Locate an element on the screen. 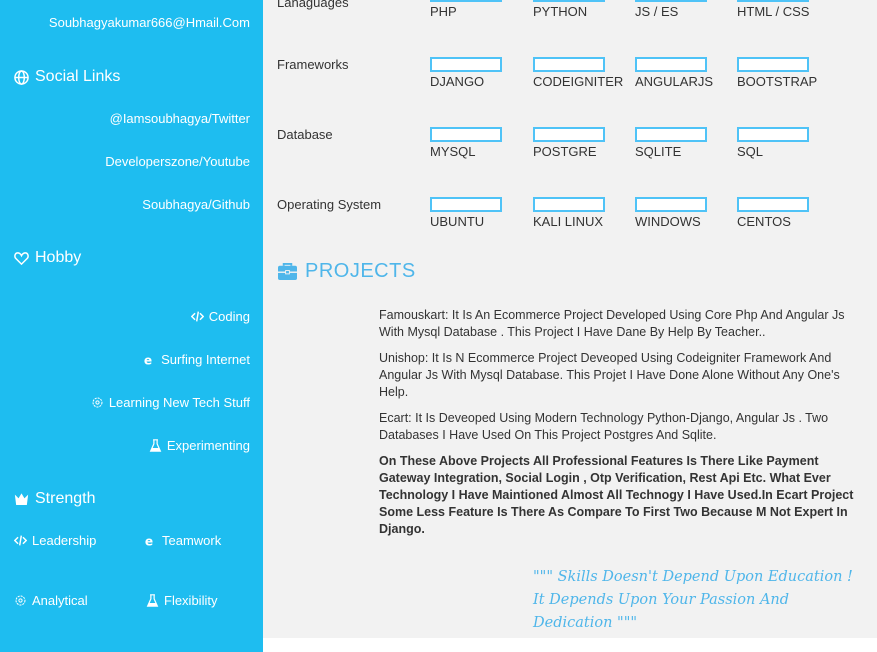  hobby-learning: Learning New Tech Stuff is located at coordinates (170, 402).